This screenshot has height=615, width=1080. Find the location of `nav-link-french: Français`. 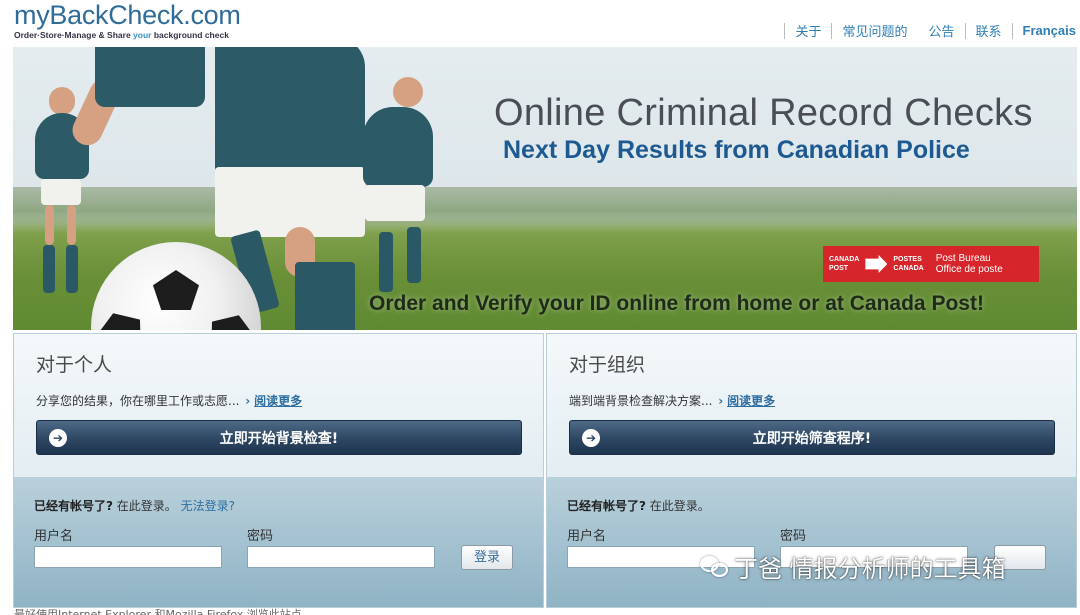

nav-link-french: Français is located at coordinates (1049, 30).